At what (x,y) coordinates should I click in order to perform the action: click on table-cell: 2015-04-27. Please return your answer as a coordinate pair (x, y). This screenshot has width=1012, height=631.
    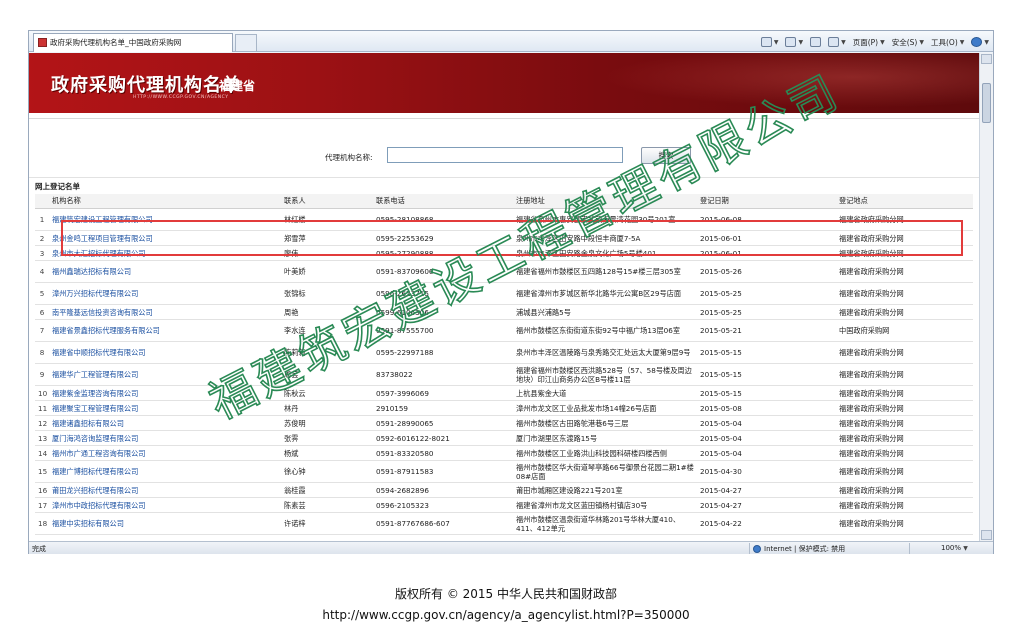
    Looking at the image, I should click on (766, 490).